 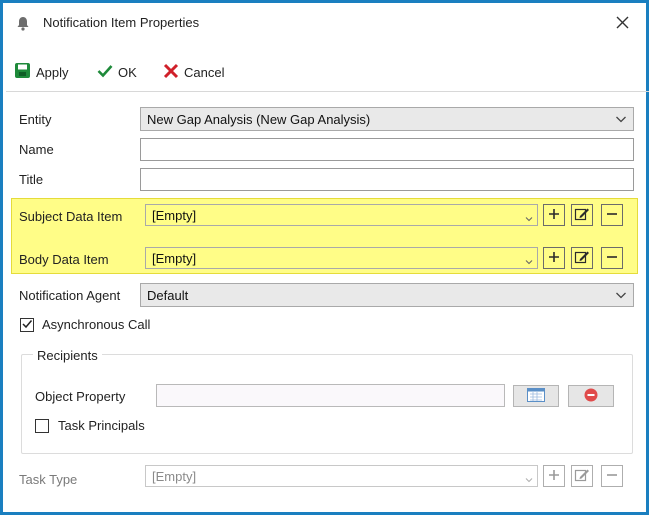 I want to click on cancel-label: Cancel, so click(x=204, y=72).